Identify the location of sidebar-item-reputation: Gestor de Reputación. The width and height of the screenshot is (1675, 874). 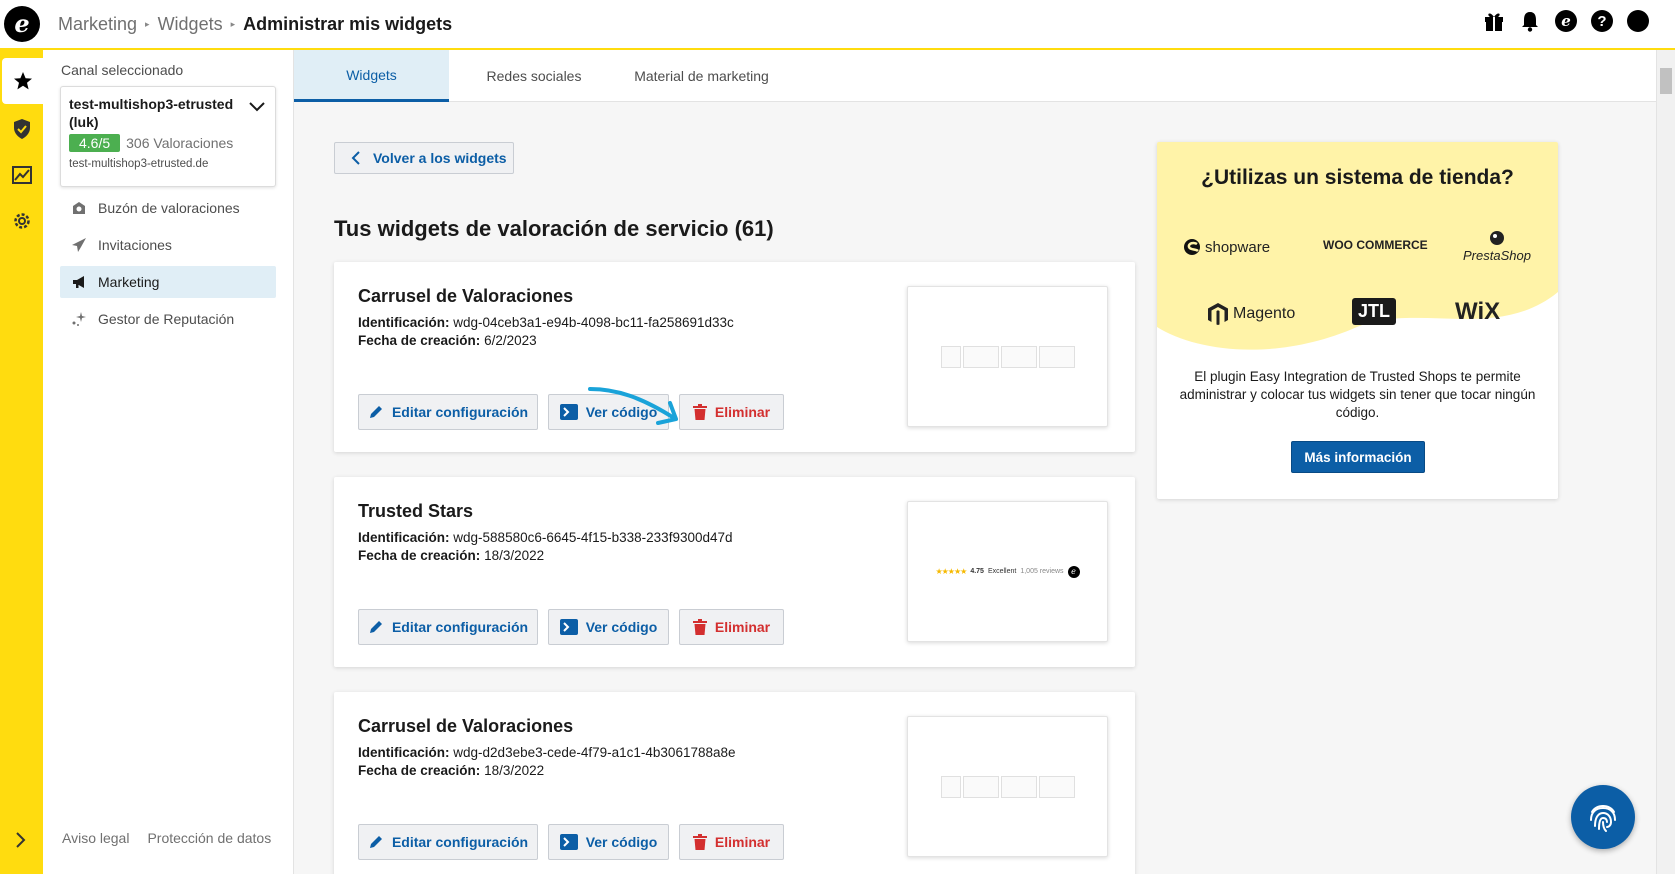
(168, 319).